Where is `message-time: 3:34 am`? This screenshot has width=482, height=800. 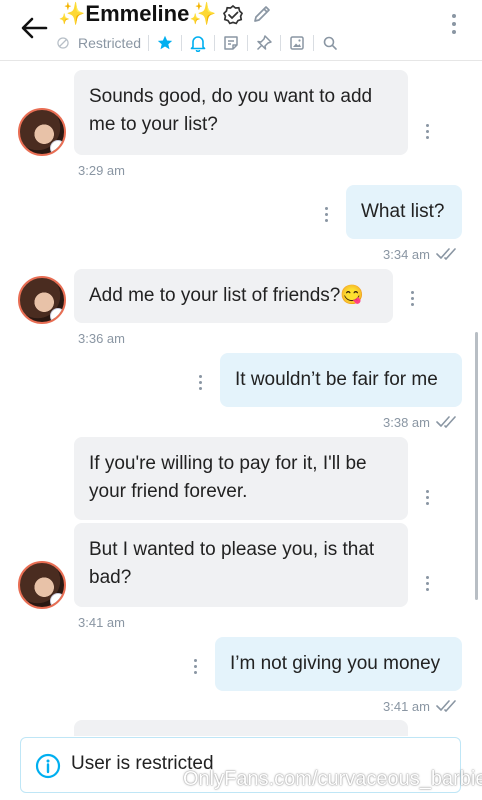
message-time: 3:34 am is located at coordinates (406, 254).